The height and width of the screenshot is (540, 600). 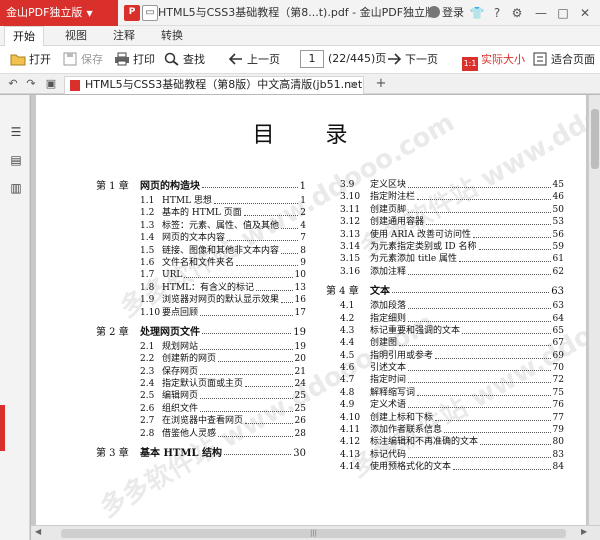 What do you see at coordinates (347, 380) in the screenshot?
I see `toc-number: 4.7` at bounding box center [347, 380].